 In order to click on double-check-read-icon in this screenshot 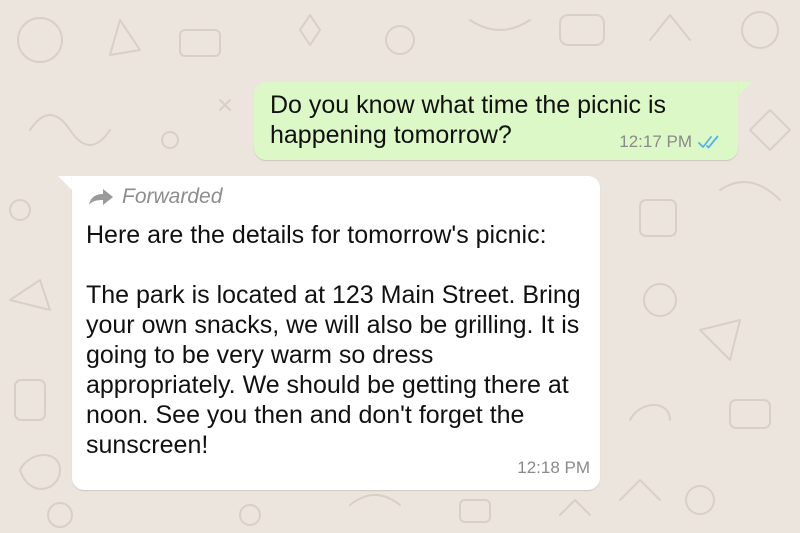, I will do `click(708, 142)`.